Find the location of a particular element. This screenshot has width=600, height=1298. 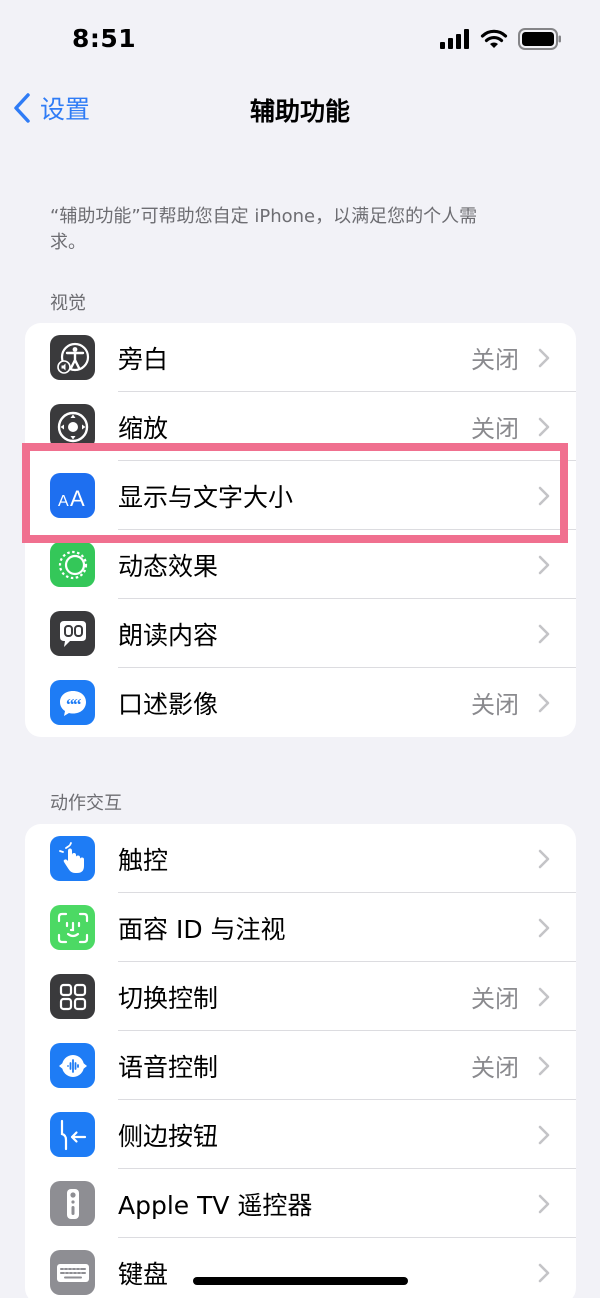

home-indicator is located at coordinates (300, 1281).